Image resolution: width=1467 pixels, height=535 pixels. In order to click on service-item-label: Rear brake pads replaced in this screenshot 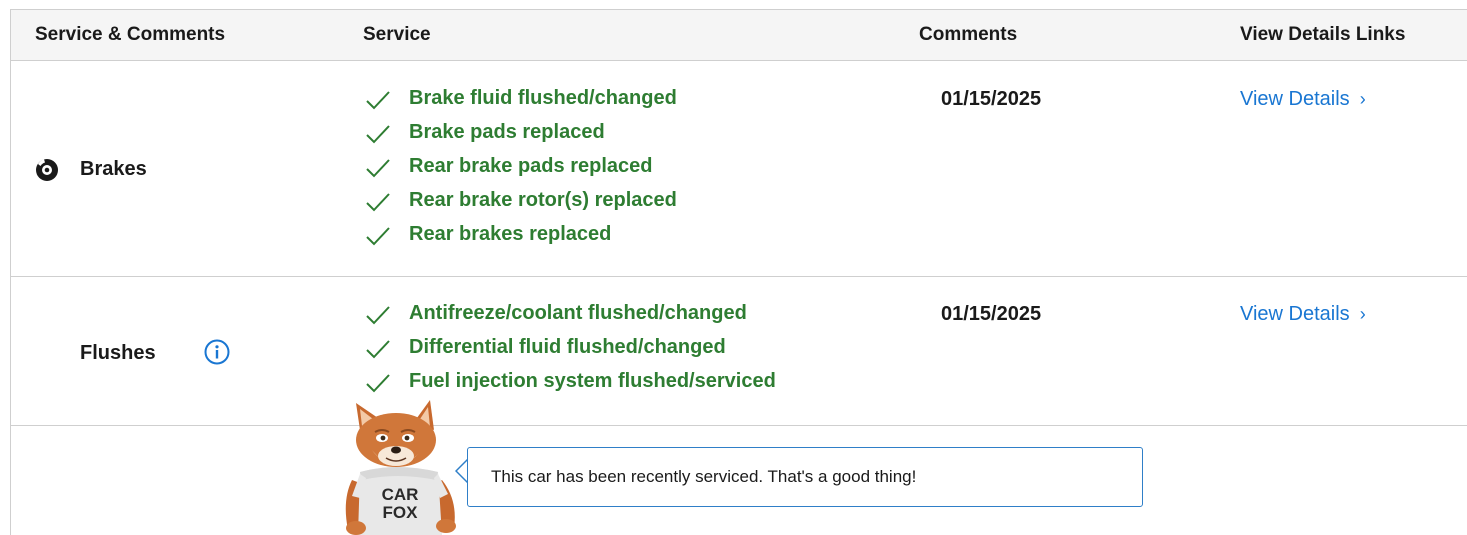, I will do `click(531, 166)`.